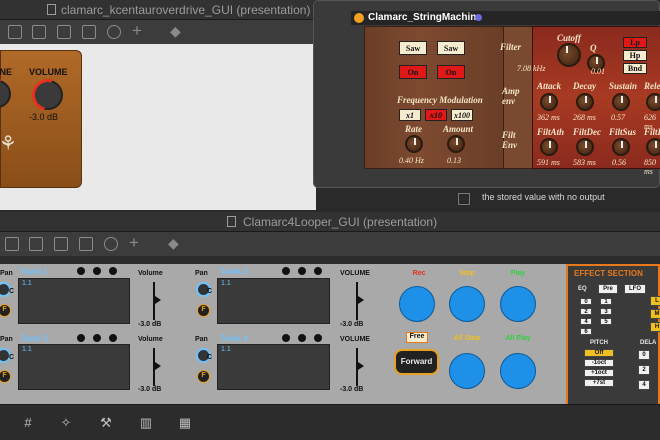  Describe the element at coordinates (417, 337) in the screenshot. I see `free-button: Free` at that location.